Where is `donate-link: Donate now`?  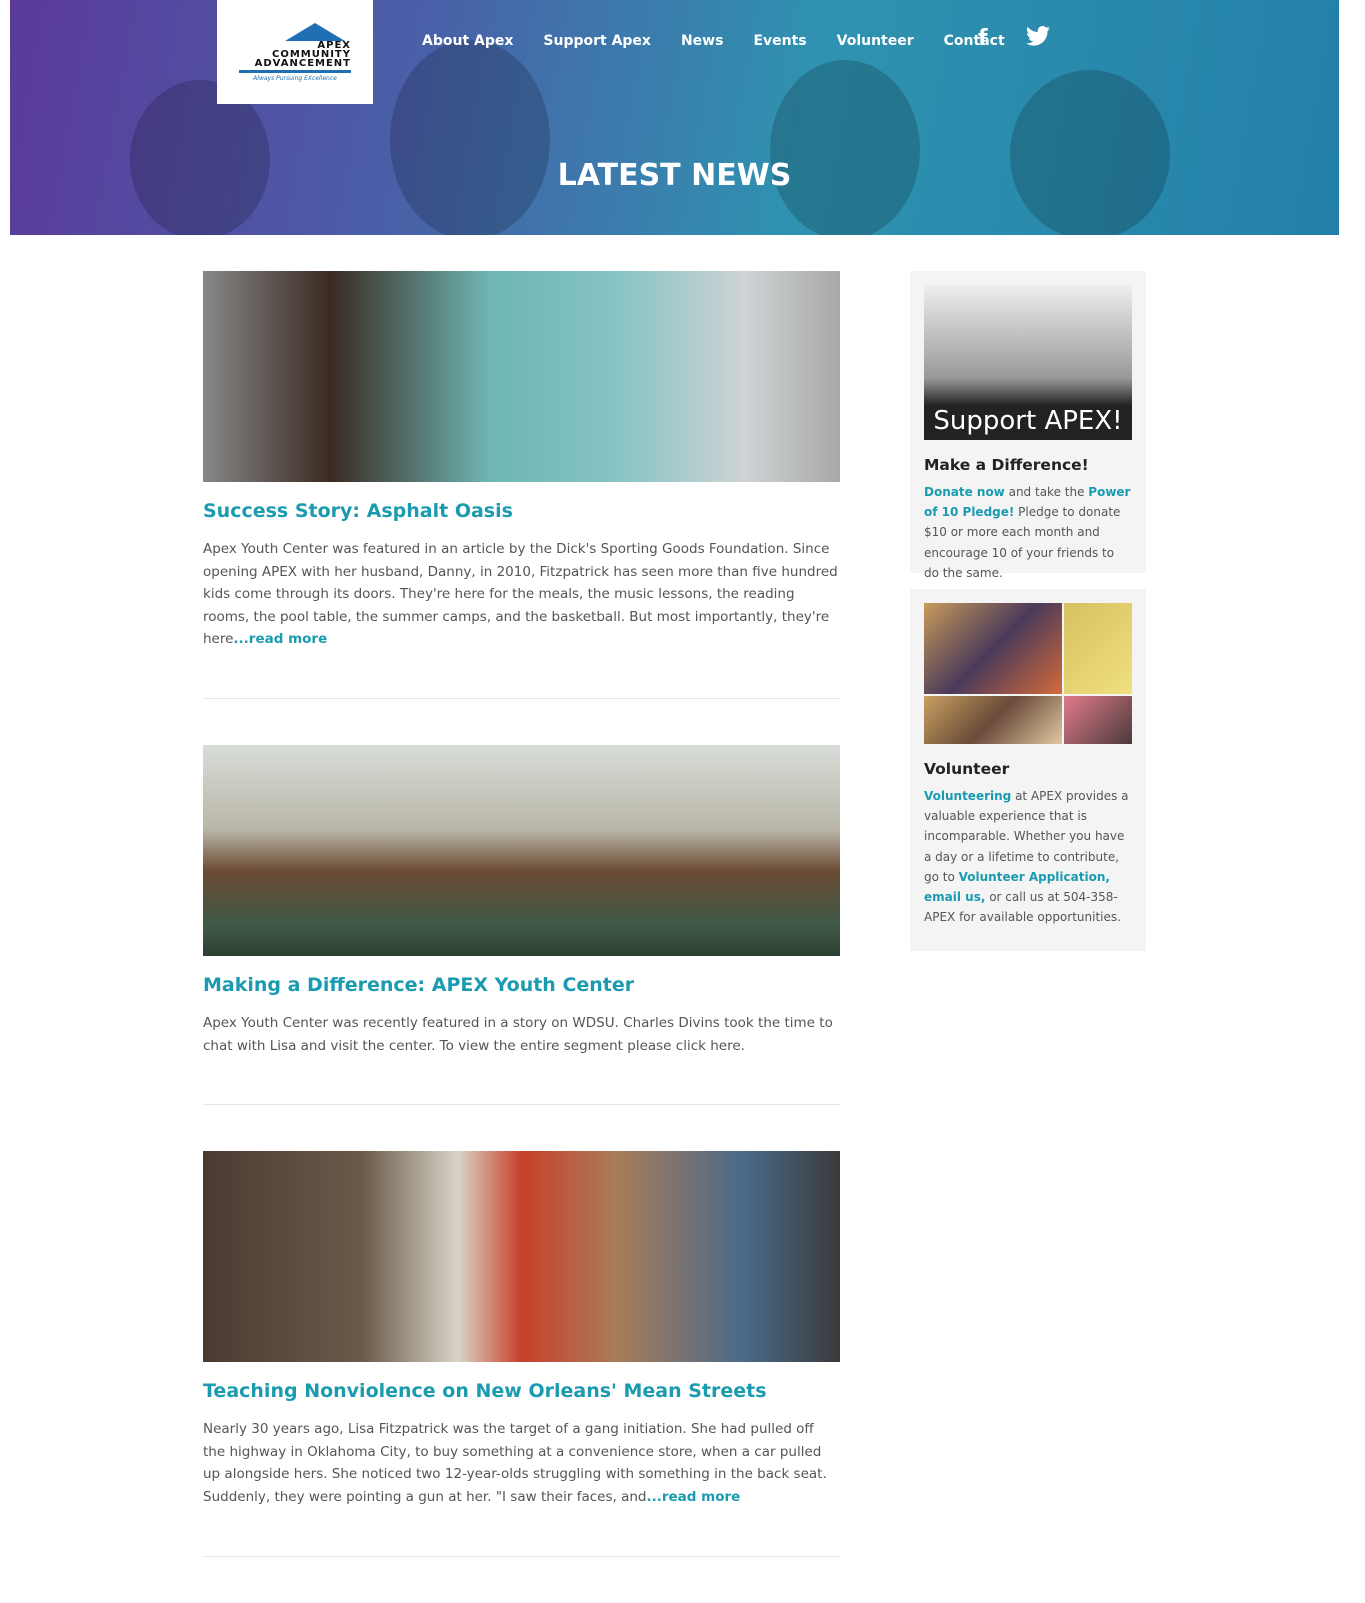 donate-link: Donate now is located at coordinates (964, 492).